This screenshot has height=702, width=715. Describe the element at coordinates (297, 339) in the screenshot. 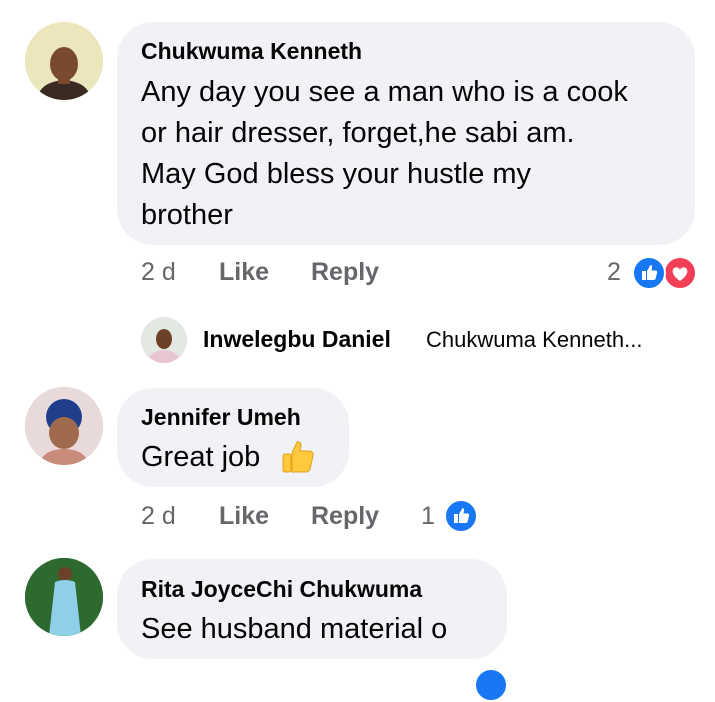

I see `reply-author: Inwelegbu Daniel` at that location.